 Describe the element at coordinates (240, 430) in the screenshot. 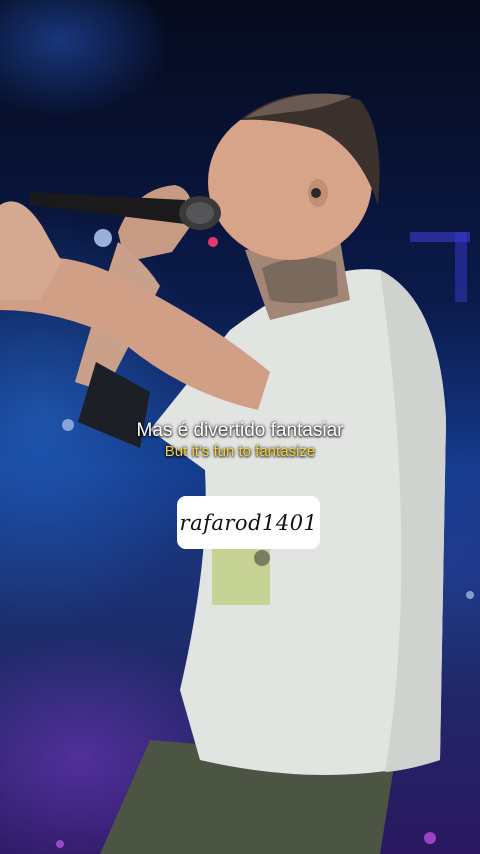

I see `lyric-original: Mas é divertido fantasiar` at that location.